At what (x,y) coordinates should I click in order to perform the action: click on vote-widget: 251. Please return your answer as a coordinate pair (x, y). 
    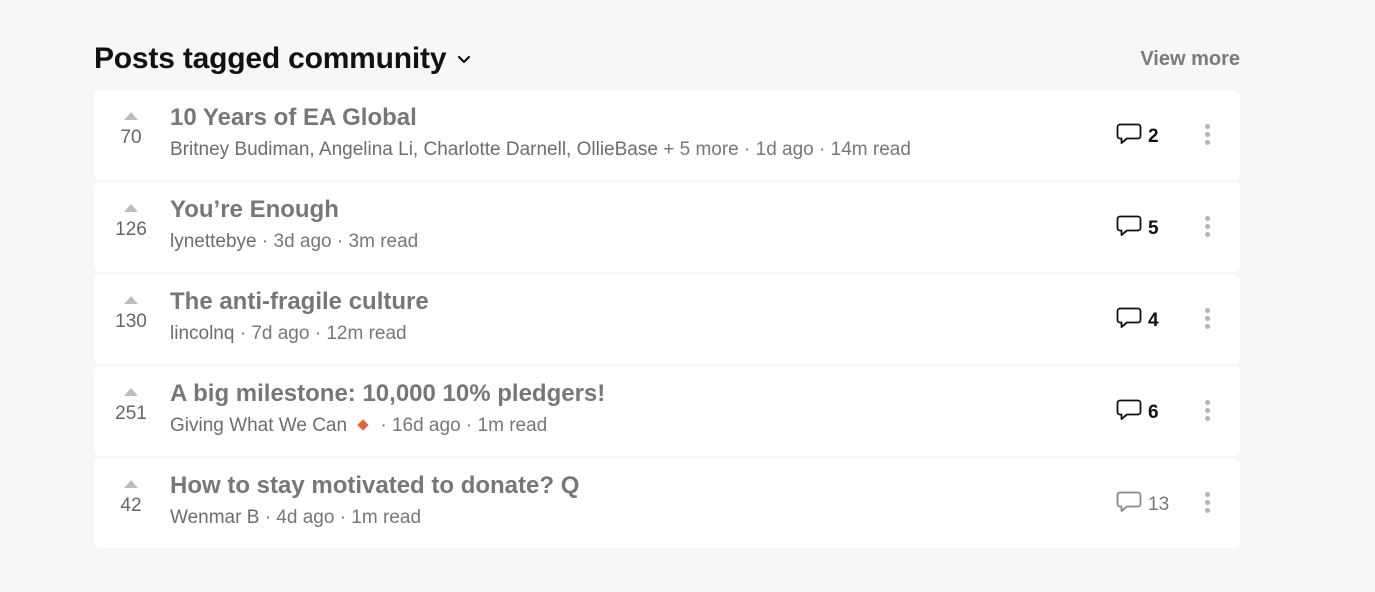
    Looking at the image, I should click on (131, 406).